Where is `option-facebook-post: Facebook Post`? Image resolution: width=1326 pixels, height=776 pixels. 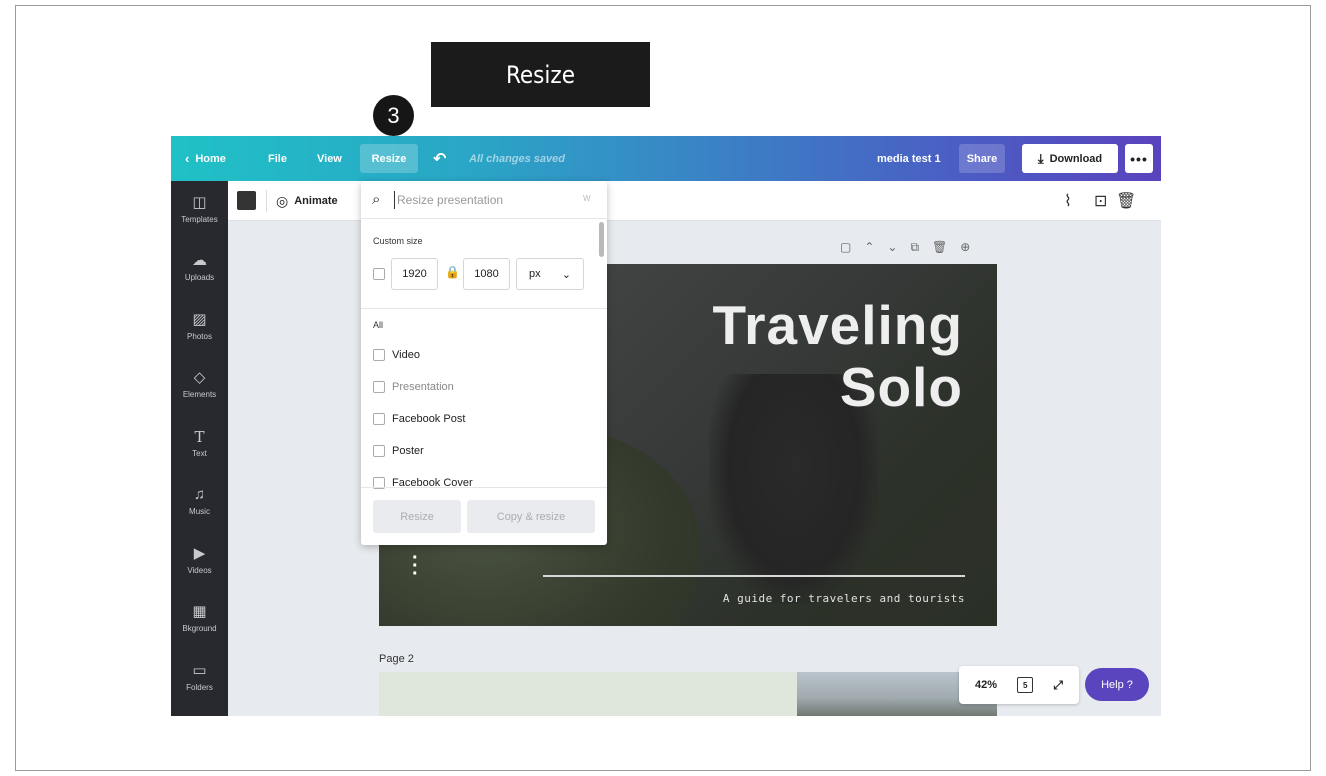 option-facebook-post: Facebook Post is located at coordinates (483, 419).